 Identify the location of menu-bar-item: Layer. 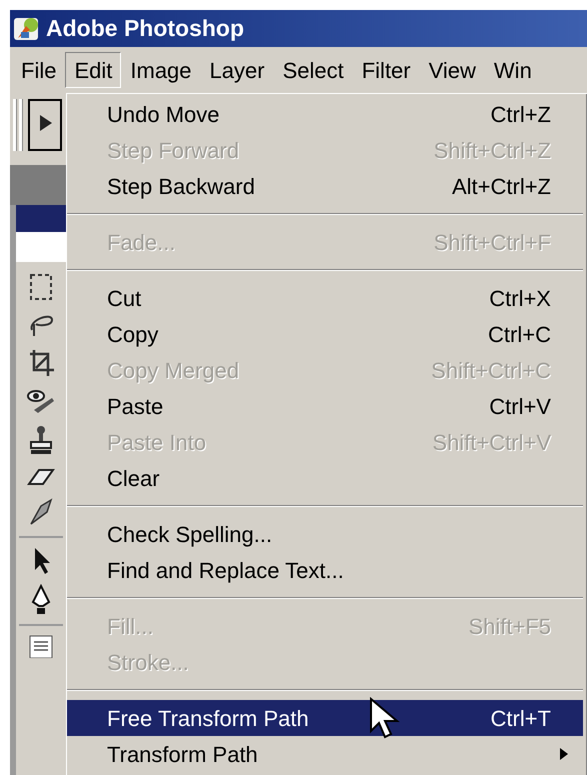
(237, 70).